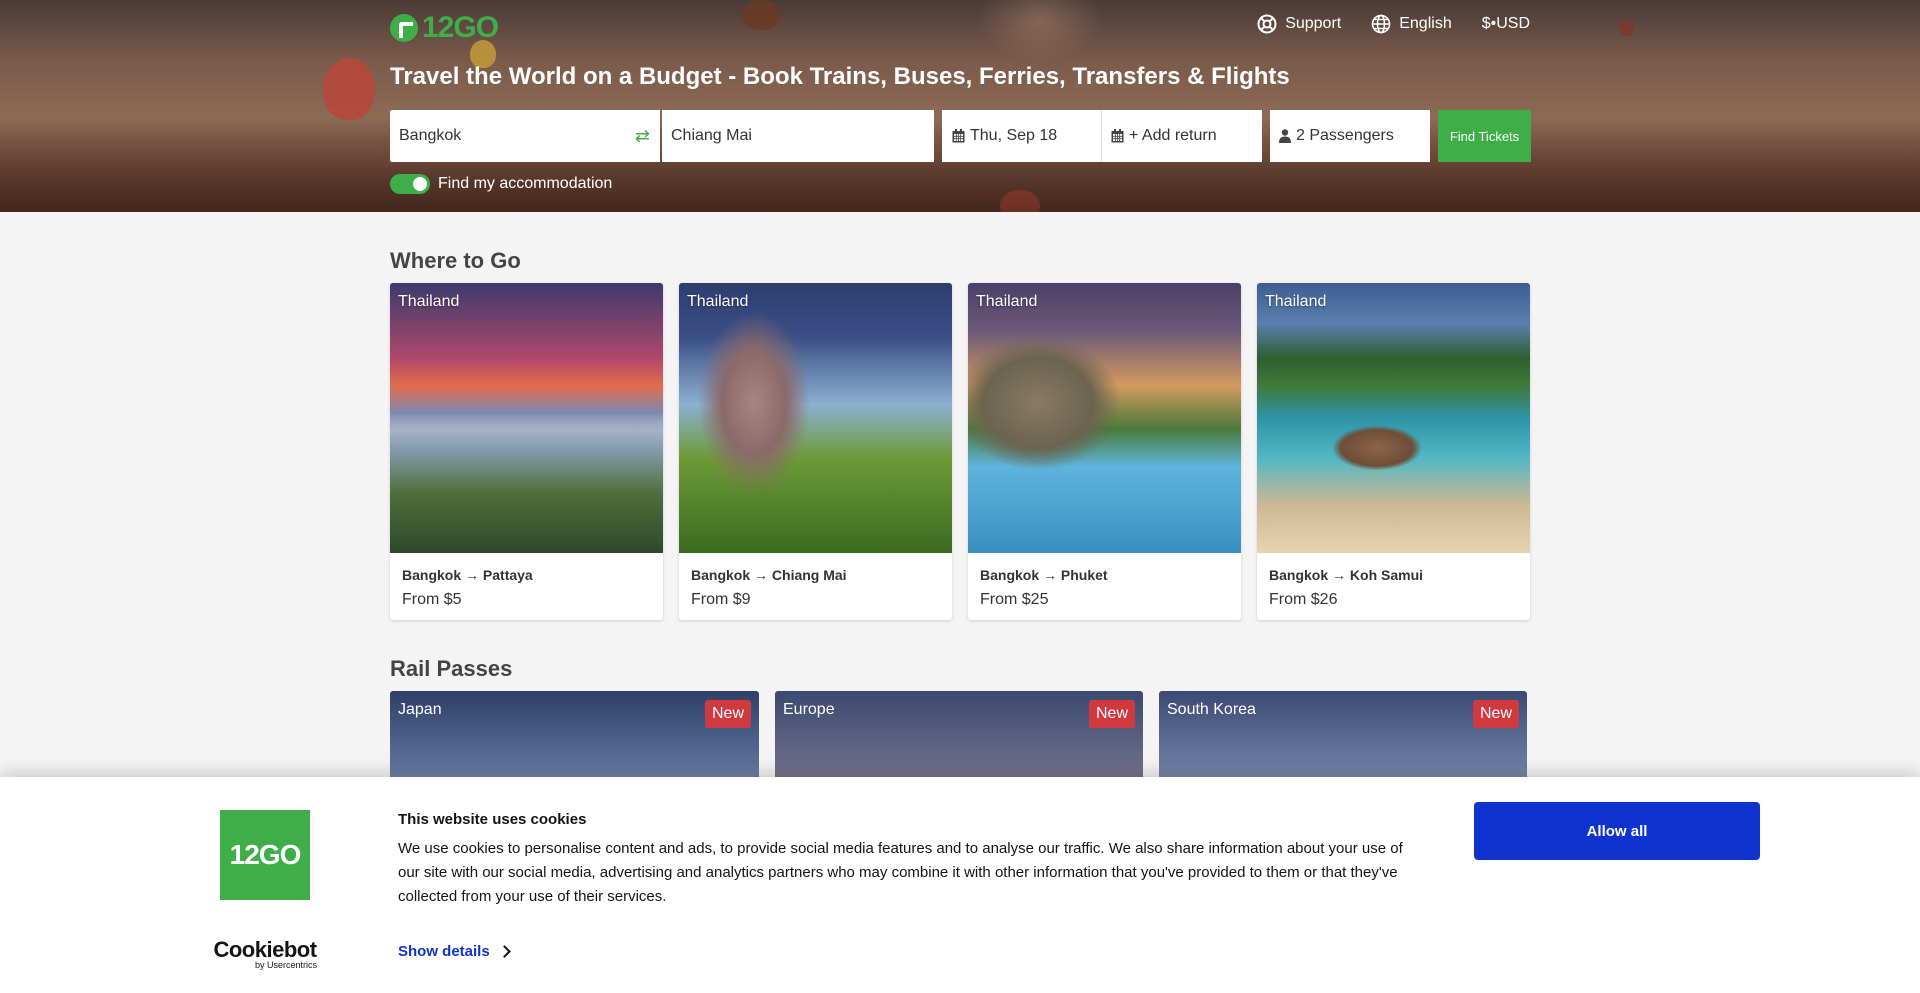  I want to click on rail-country: Europe, so click(809, 709).